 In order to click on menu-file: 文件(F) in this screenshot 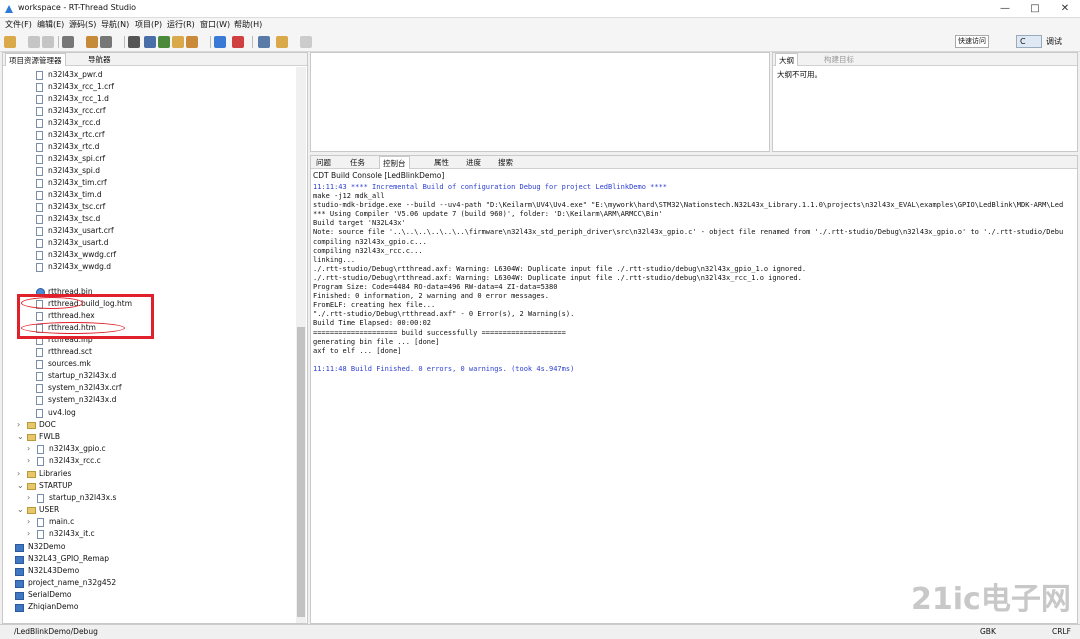, I will do `click(18, 24)`.